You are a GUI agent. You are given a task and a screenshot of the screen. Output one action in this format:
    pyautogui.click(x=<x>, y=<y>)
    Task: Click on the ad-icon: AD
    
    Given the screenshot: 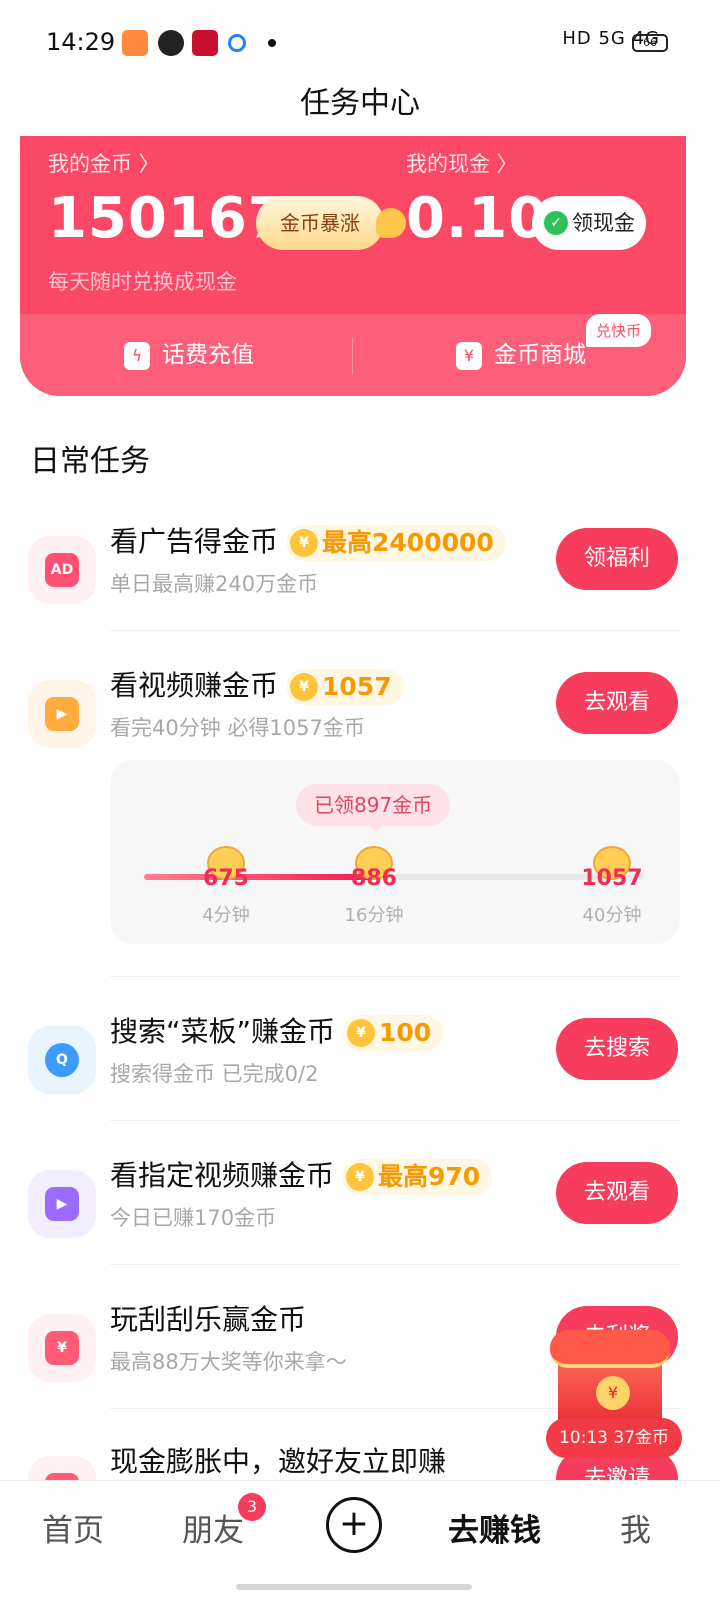 What is the action you would take?
    pyautogui.click(x=62, y=570)
    